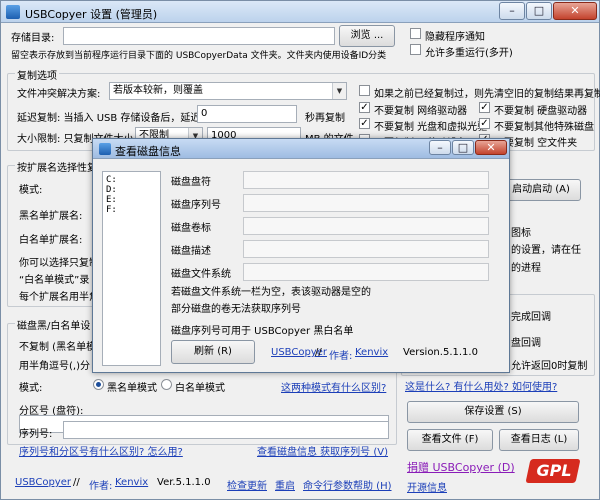 Image resolution: width=600 pixels, height=500 pixels. What do you see at coordinates (364, 90) in the screenshot?
I see `skip-copied-checkbox` at bounding box center [364, 90].